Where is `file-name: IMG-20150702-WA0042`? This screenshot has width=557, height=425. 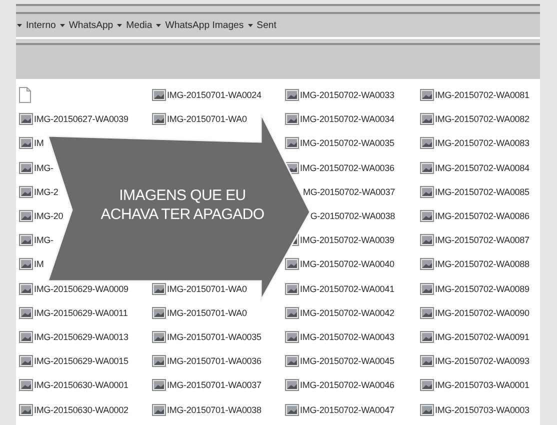 file-name: IMG-20150702-WA0042 is located at coordinates (347, 313).